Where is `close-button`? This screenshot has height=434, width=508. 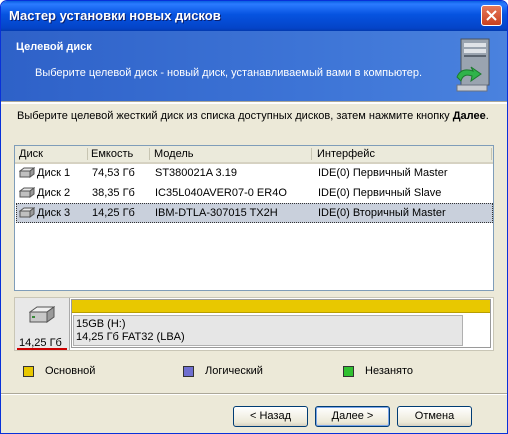
close-button is located at coordinates (491, 15).